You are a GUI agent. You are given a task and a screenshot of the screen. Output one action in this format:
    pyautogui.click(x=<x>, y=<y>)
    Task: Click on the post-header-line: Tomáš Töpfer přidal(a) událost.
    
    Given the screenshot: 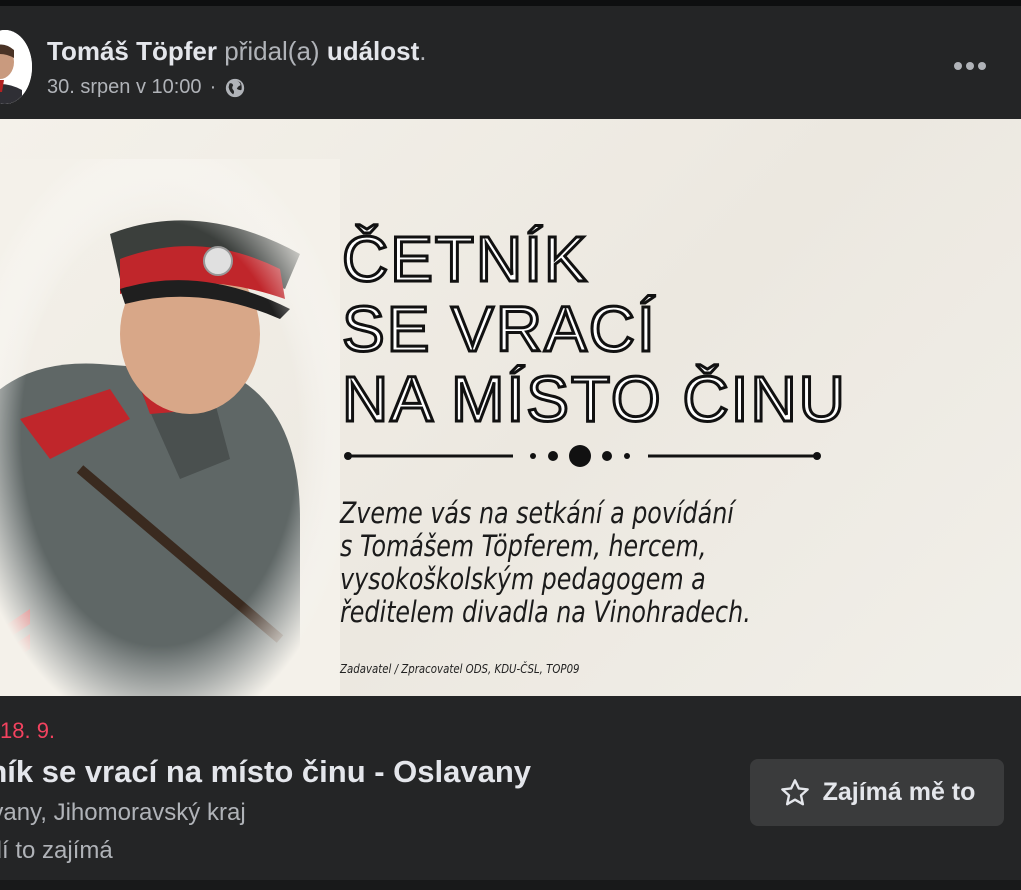 What is the action you would take?
    pyautogui.click(x=237, y=51)
    